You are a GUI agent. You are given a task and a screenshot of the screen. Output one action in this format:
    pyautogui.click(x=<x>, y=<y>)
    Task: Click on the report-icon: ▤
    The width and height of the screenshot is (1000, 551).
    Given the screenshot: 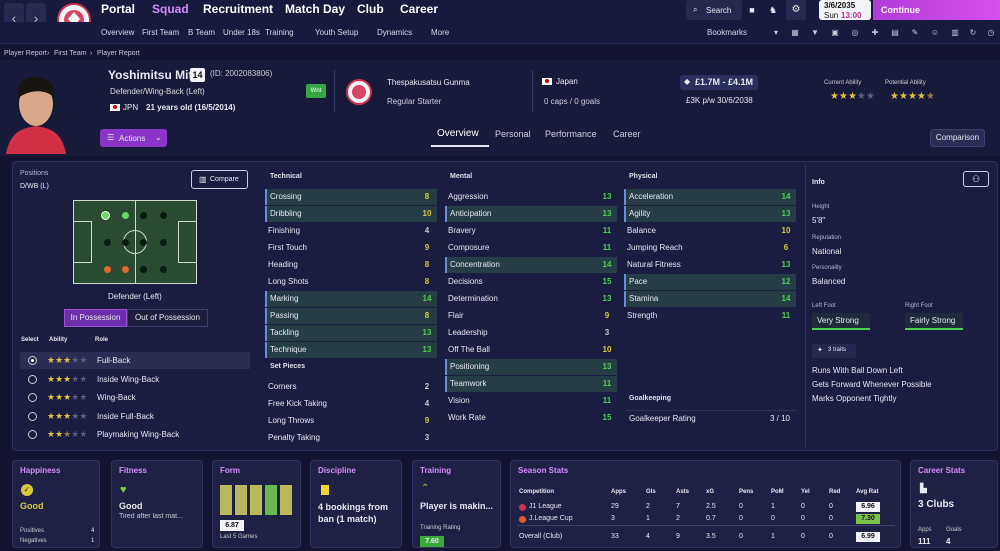 What is the action you would take?
    pyautogui.click(x=895, y=33)
    